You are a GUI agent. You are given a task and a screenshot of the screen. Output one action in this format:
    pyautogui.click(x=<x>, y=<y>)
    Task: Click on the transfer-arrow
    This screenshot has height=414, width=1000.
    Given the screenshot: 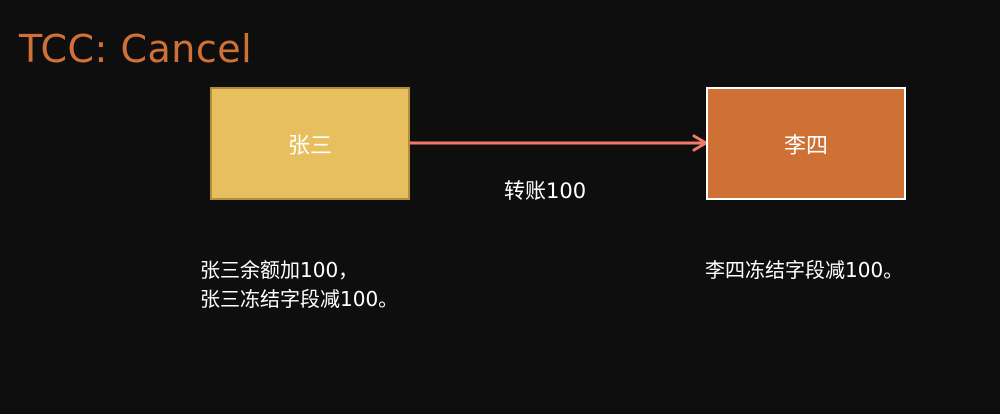 What is the action you would take?
    pyautogui.click(x=559, y=143)
    